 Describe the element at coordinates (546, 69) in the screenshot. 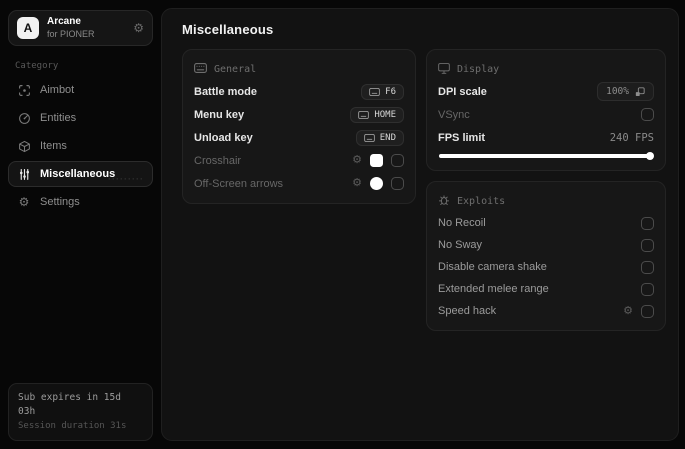

I see `display-card-header: Display` at that location.